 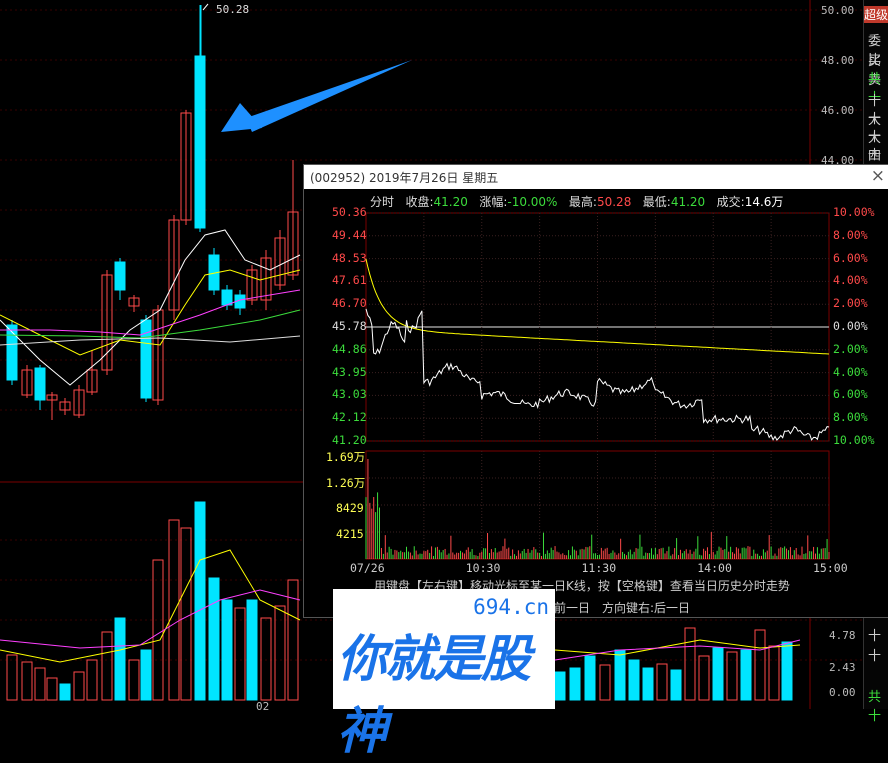 What do you see at coordinates (349, 394) in the screenshot?
I see `price-axis-label: 43.03` at bounding box center [349, 394].